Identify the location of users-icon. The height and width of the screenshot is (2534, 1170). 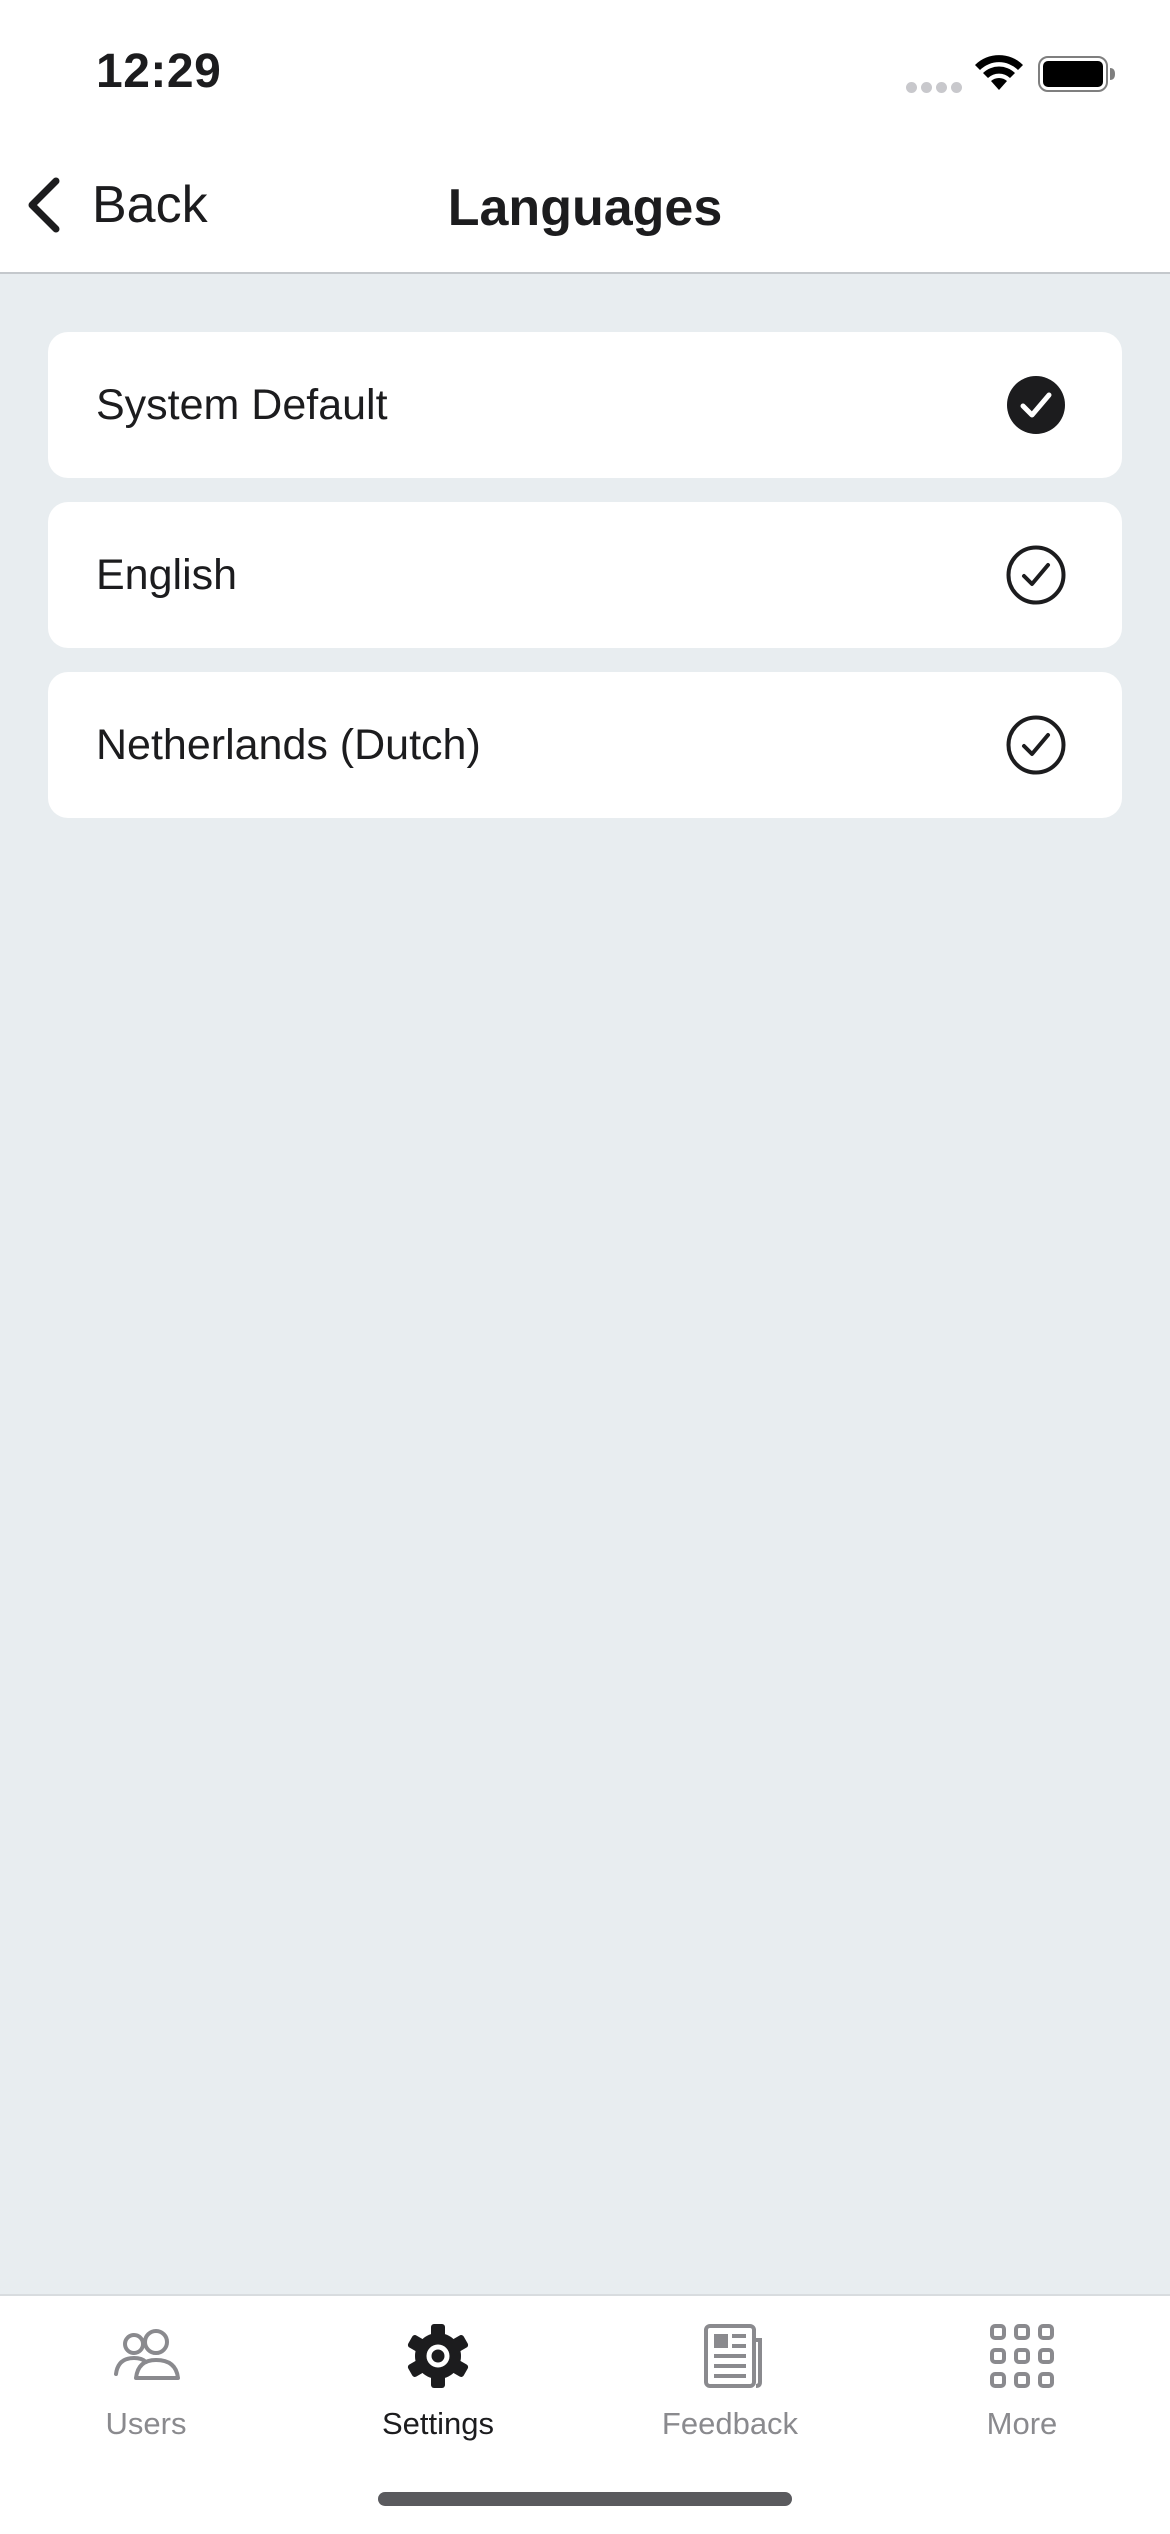
(147, 2354).